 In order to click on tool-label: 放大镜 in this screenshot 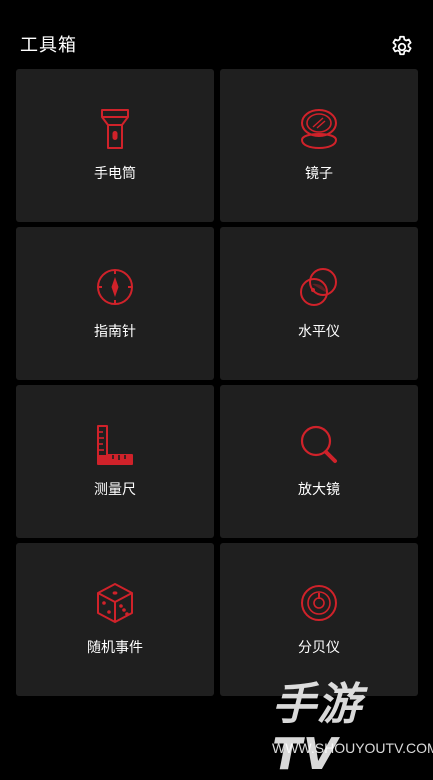, I will do `click(319, 490)`.